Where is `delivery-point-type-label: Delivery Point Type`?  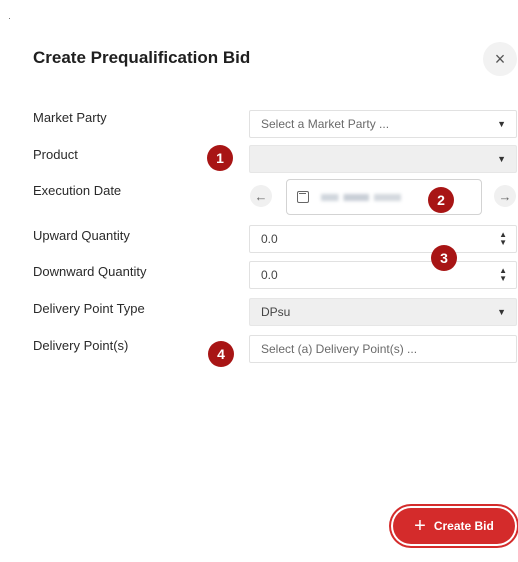
delivery-point-type-label: Delivery Point Type is located at coordinates (89, 308).